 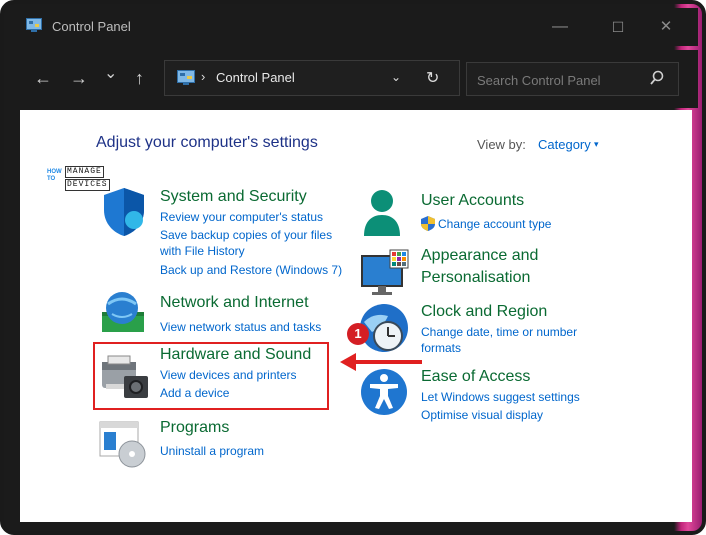 What do you see at coordinates (194, 428) in the screenshot?
I see `category-programs: Programs` at bounding box center [194, 428].